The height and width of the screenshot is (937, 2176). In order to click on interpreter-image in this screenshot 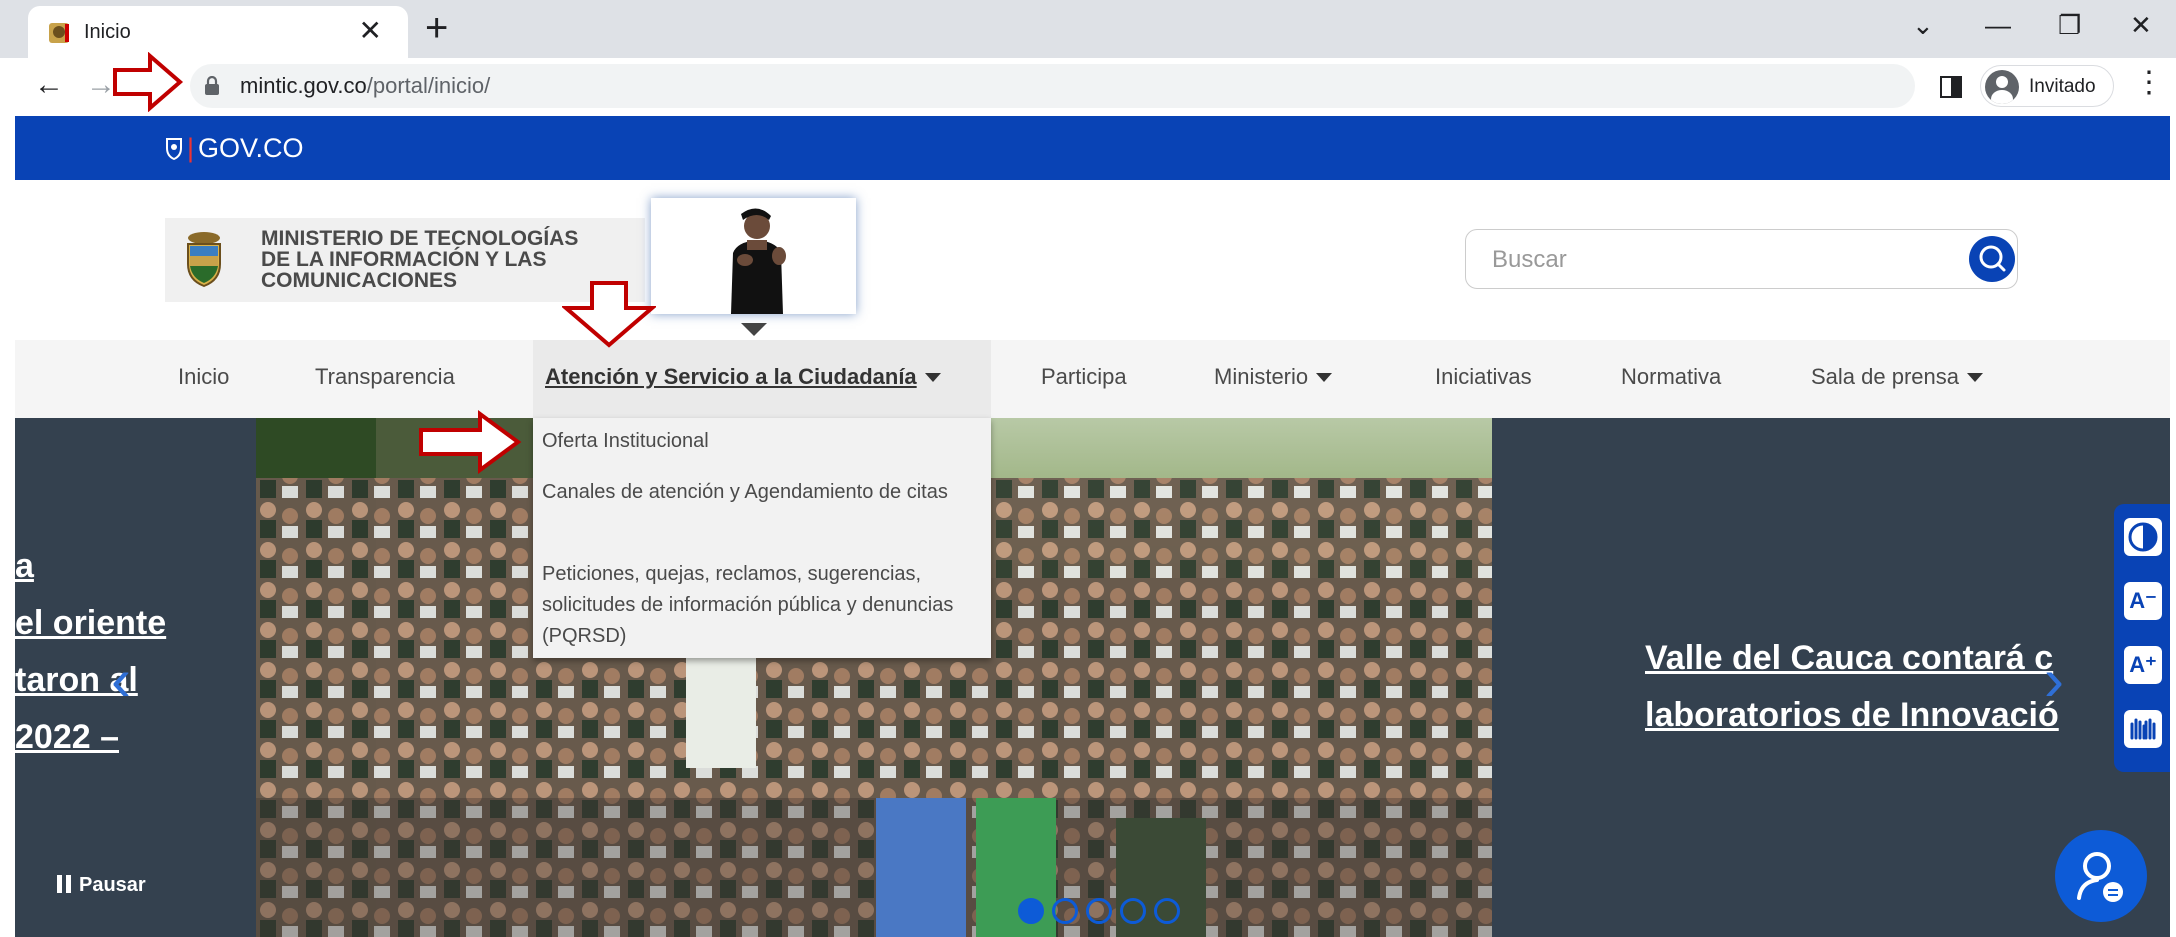, I will do `click(753, 256)`.